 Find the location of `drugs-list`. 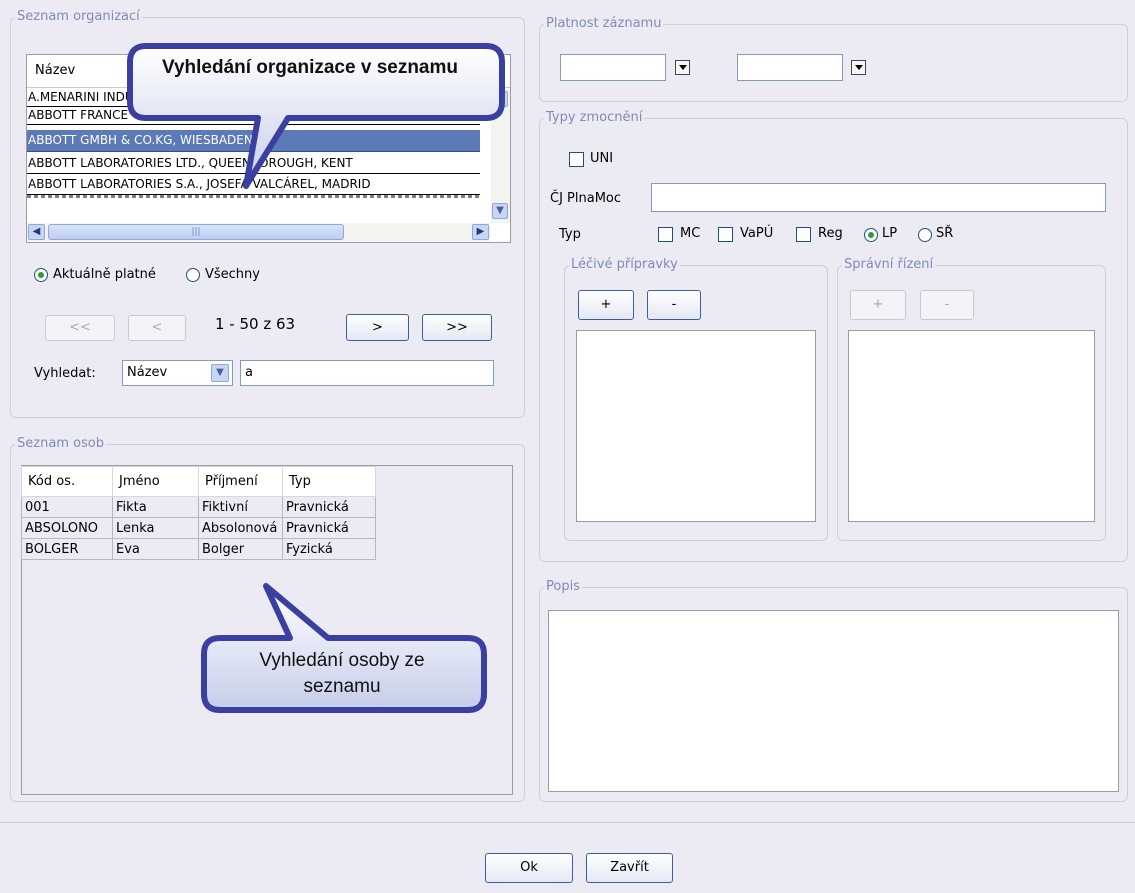

drugs-list is located at coordinates (696, 426).